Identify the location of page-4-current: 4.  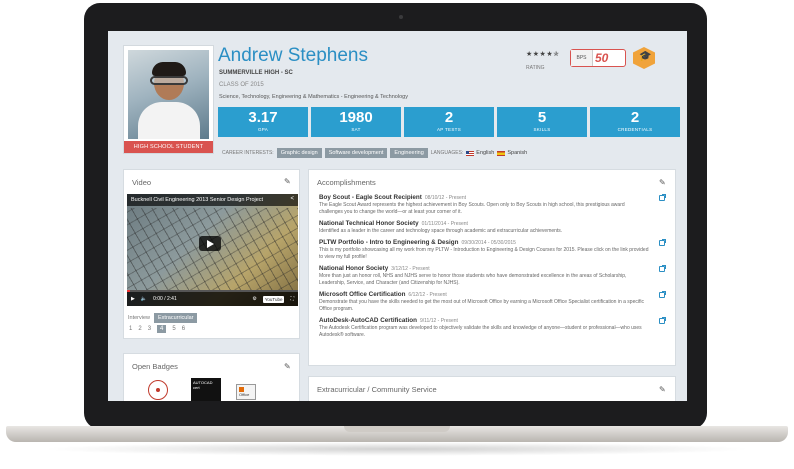
(162, 329).